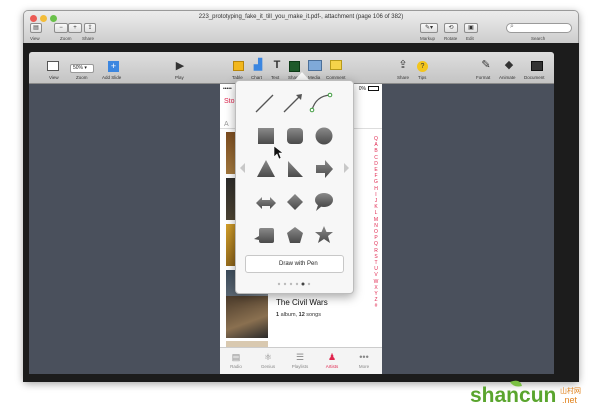 The width and height of the screenshot is (600, 417). What do you see at coordinates (292, 103) in the screenshot?
I see `arrow-line-shape` at bounding box center [292, 103].